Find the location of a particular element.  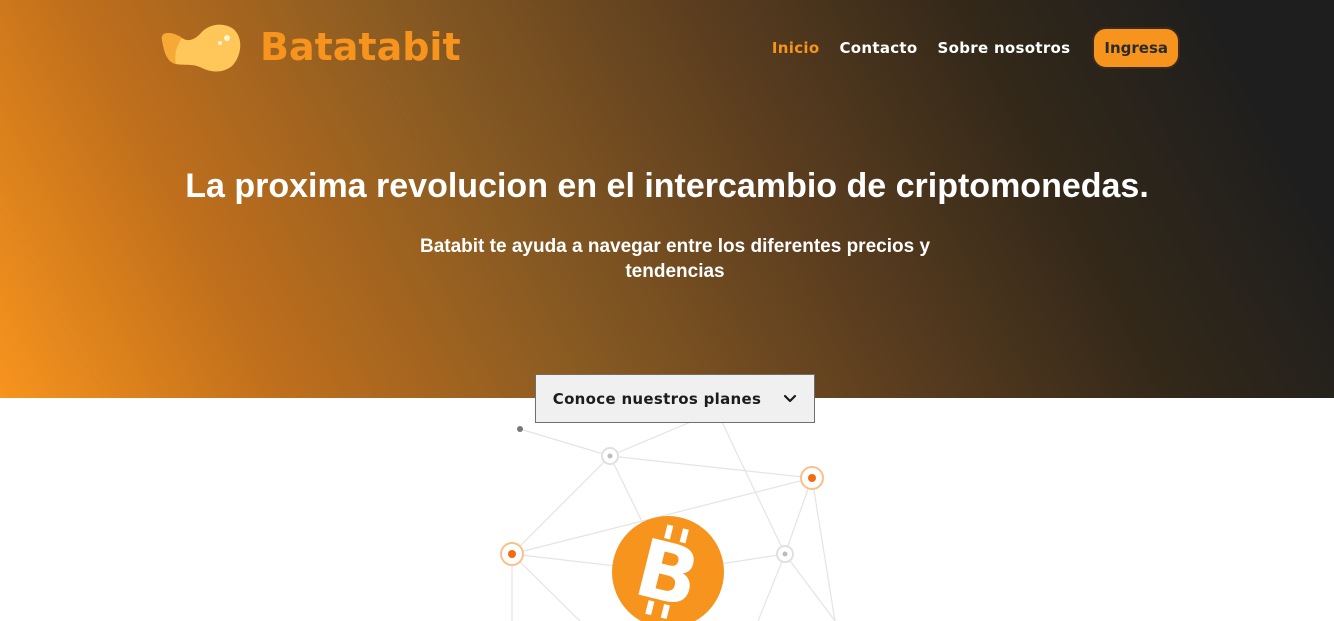

brand-name: Batatabit is located at coordinates (360, 47).